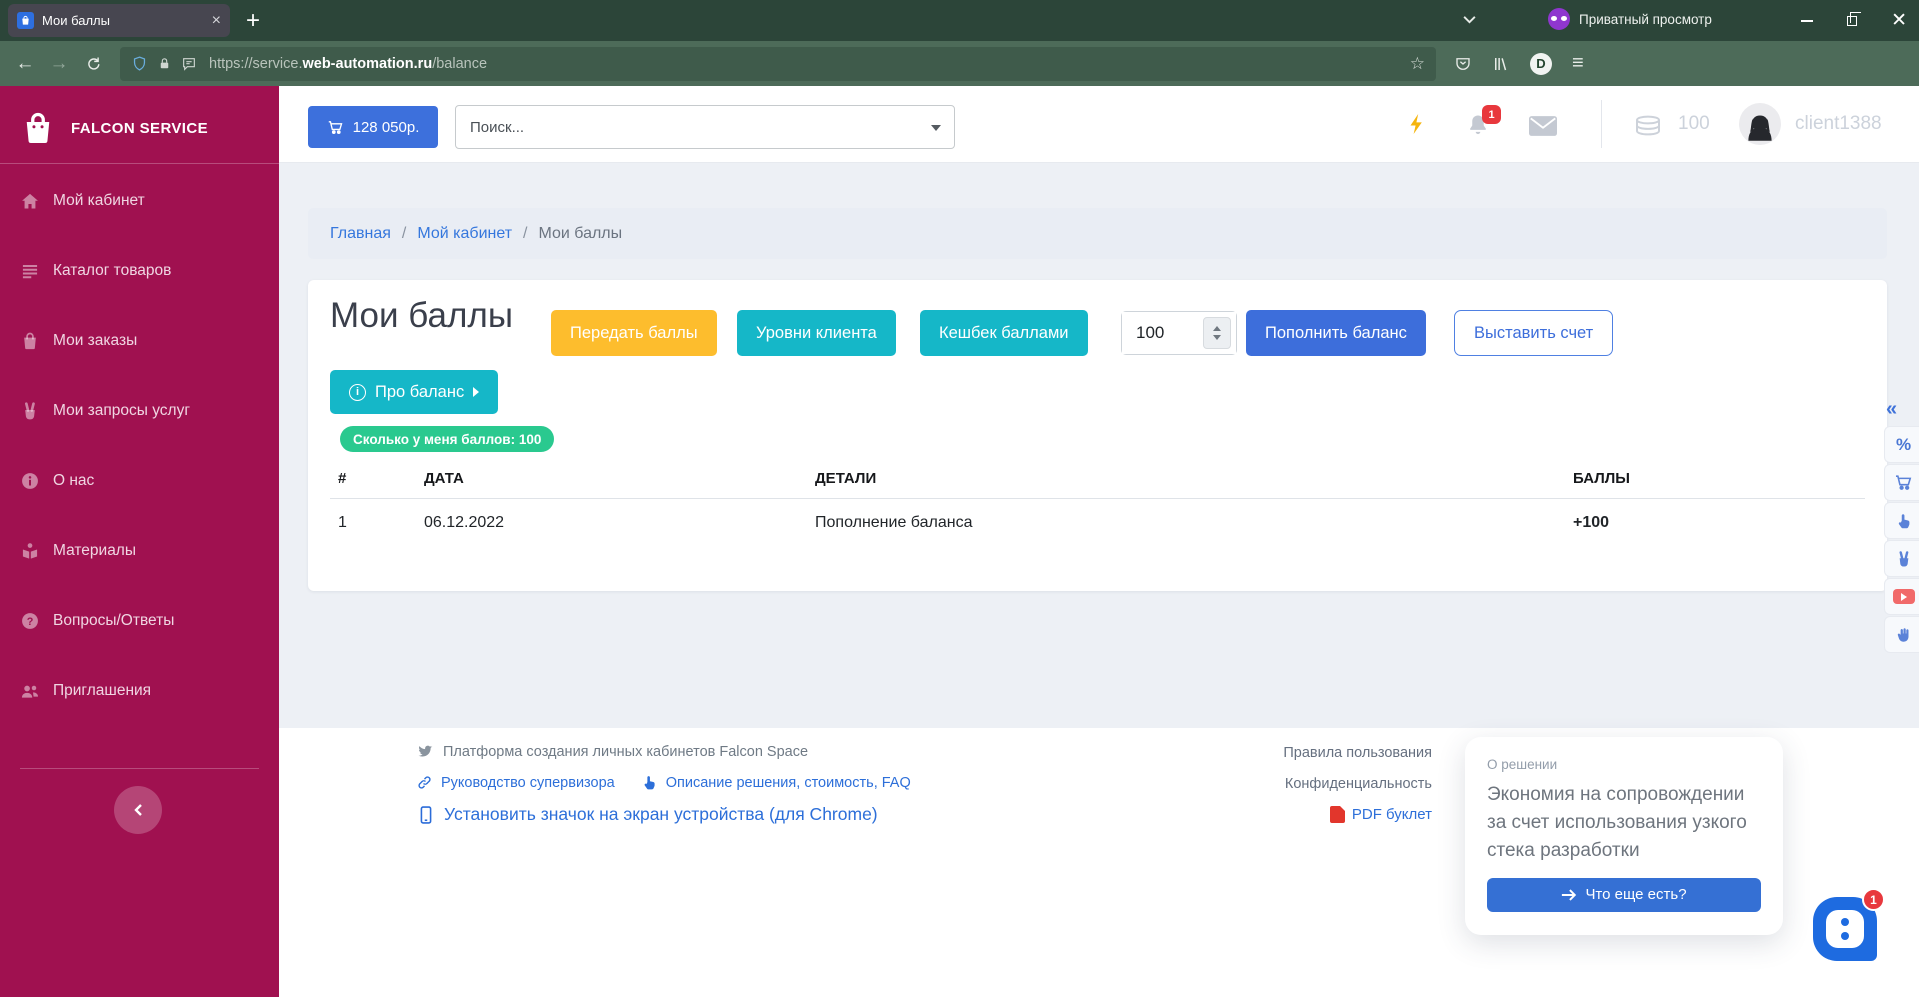 This screenshot has width=1919, height=997. Describe the element at coordinates (164, 63) in the screenshot. I see `lock-icon` at that location.